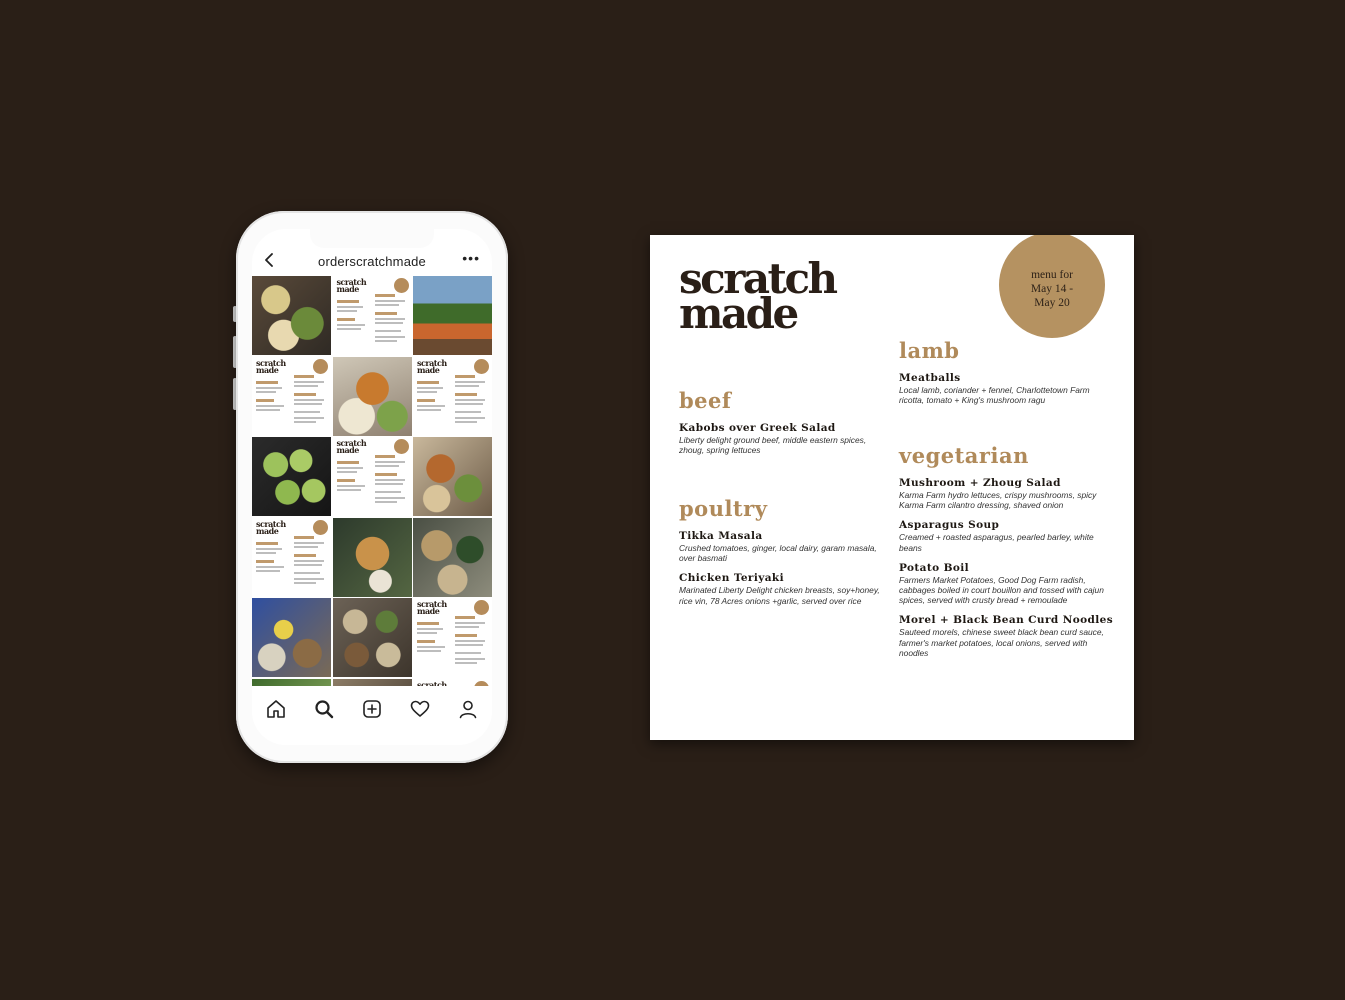 This screenshot has height=1000, width=1345. I want to click on section-title: beef, so click(705, 400).